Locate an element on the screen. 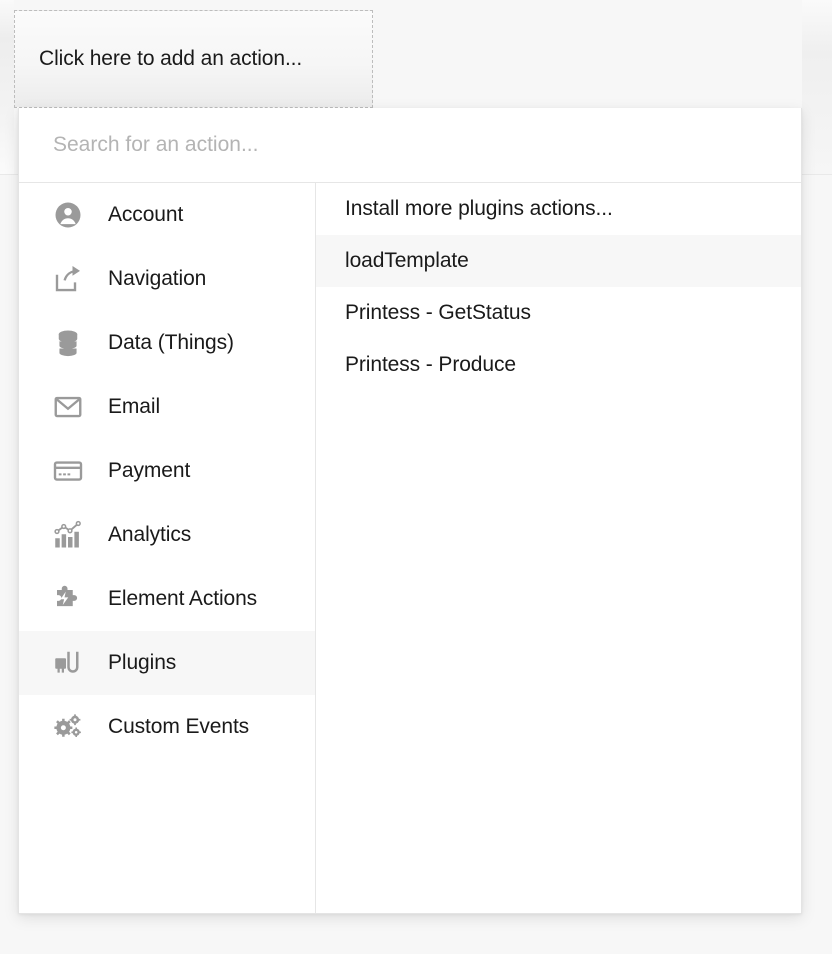 The image size is (832, 954). sidebar-item-custom-events: Custom Events is located at coordinates (167, 727).